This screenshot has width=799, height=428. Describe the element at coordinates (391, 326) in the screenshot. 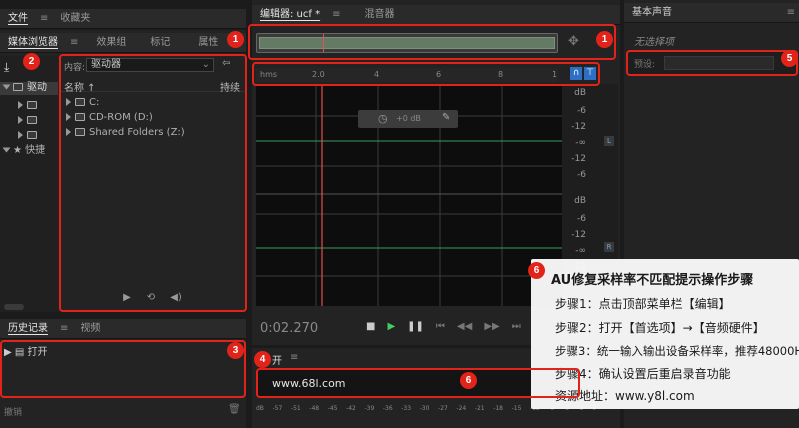

I see `play-icon: ▶` at that location.